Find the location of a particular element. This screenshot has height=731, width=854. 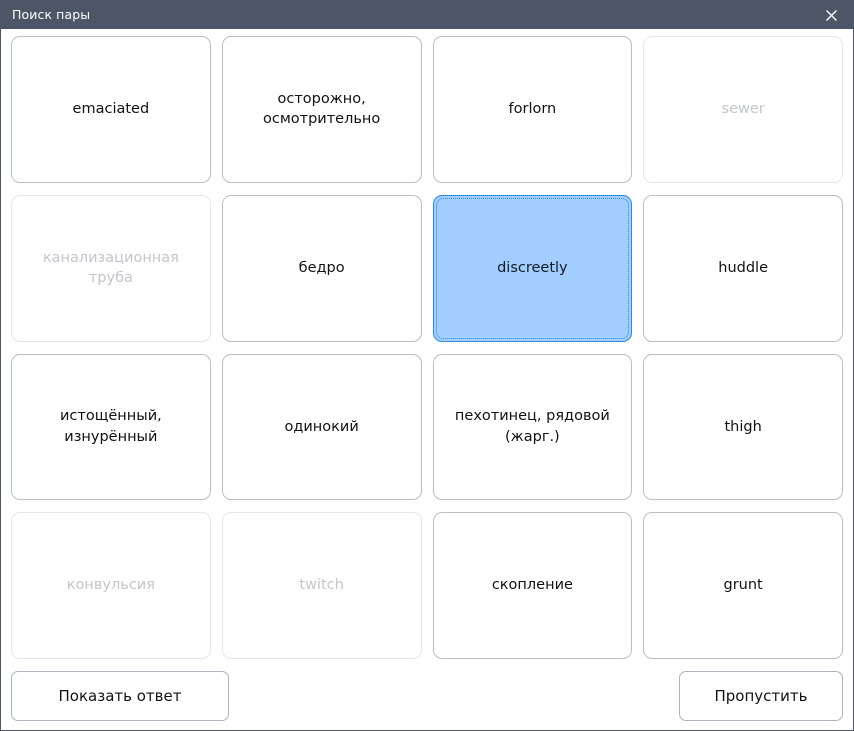

card-1: осторожно, осмотрительно is located at coordinates (321, 109).